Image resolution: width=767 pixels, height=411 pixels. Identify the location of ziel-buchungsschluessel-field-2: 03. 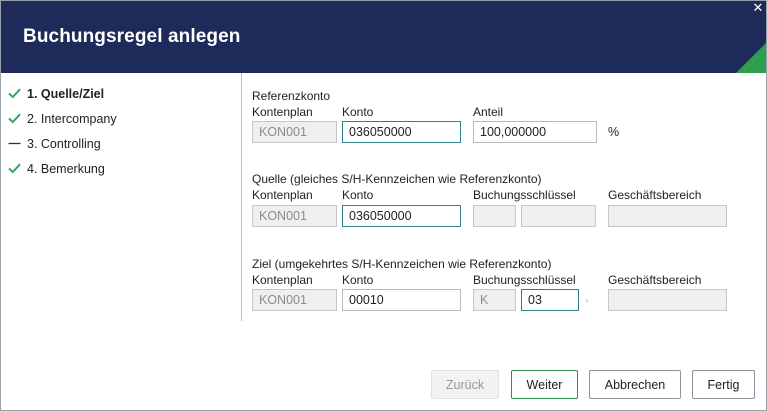
(550, 300).